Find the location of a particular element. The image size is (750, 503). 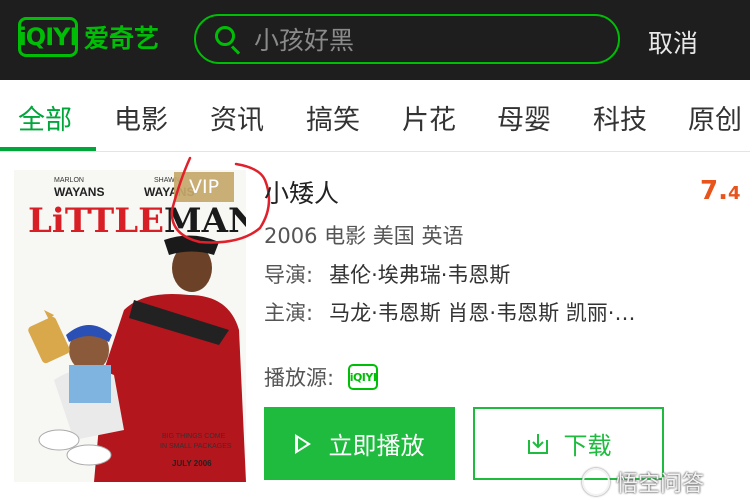

wukong-icon is located at coordinates (596, 482).